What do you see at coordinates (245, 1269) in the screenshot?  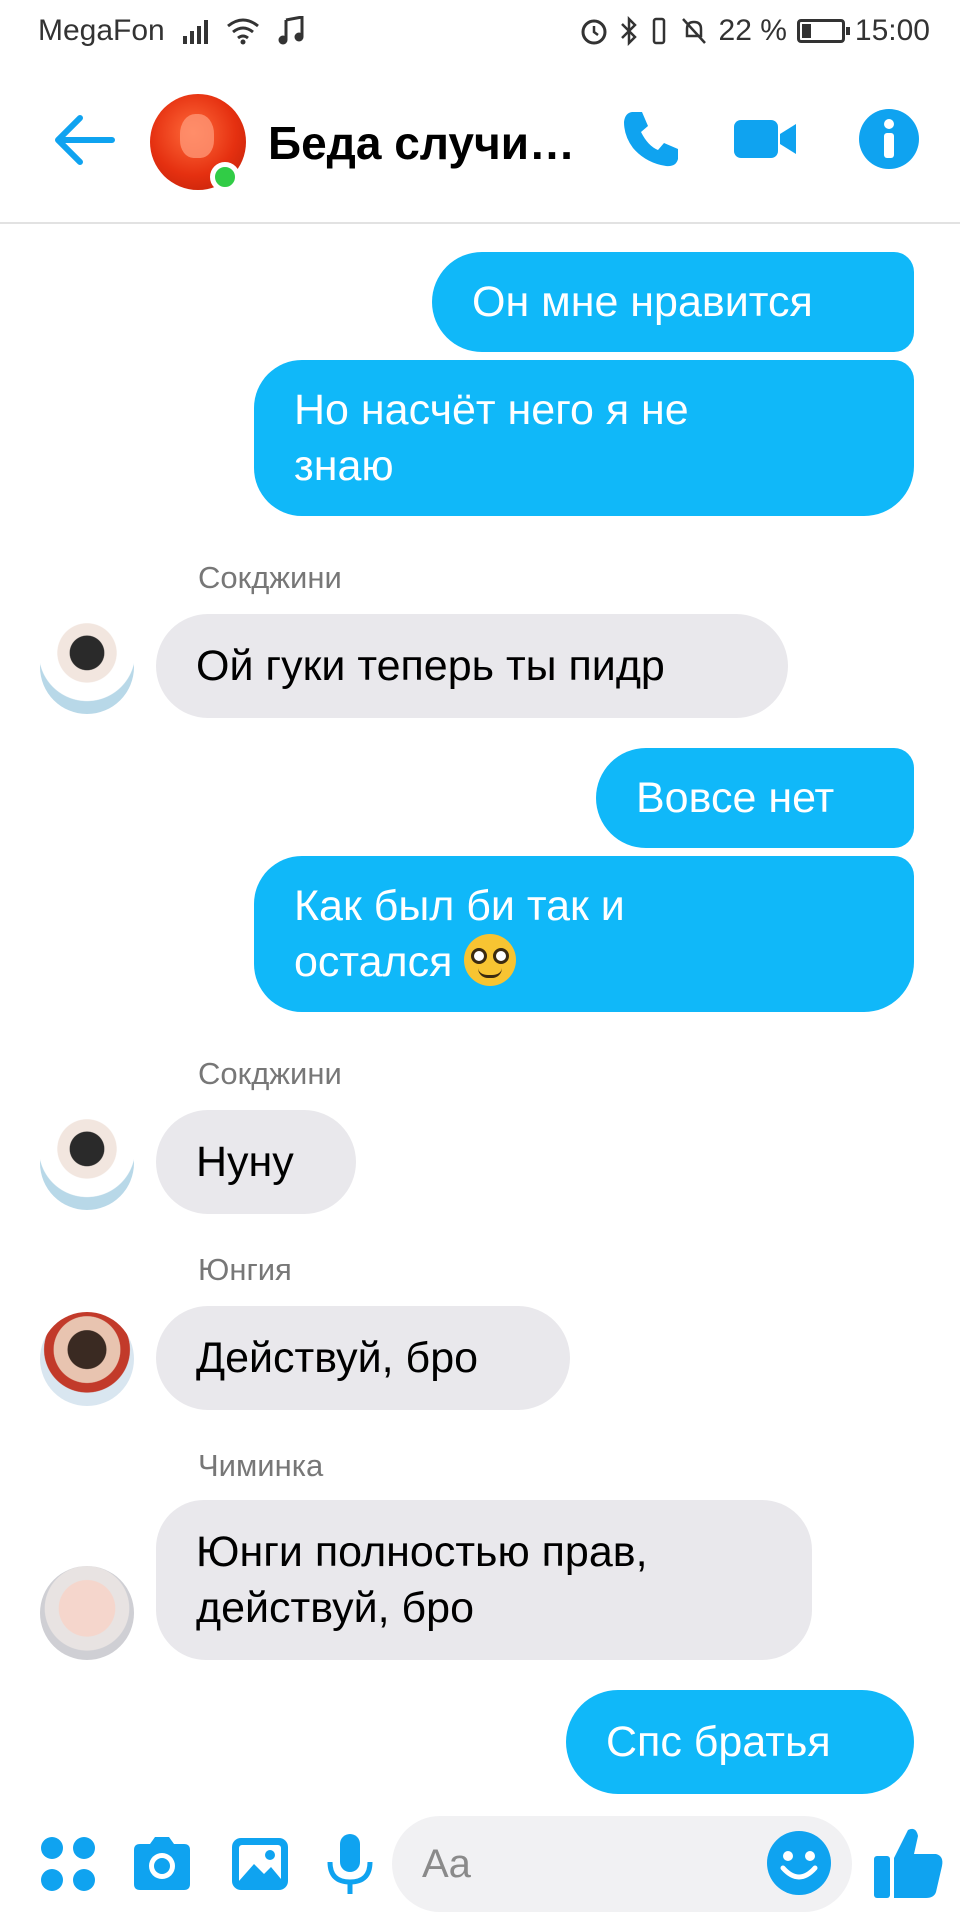 I see `sender-name: Юнгия` at bounding box center [245, 1269].